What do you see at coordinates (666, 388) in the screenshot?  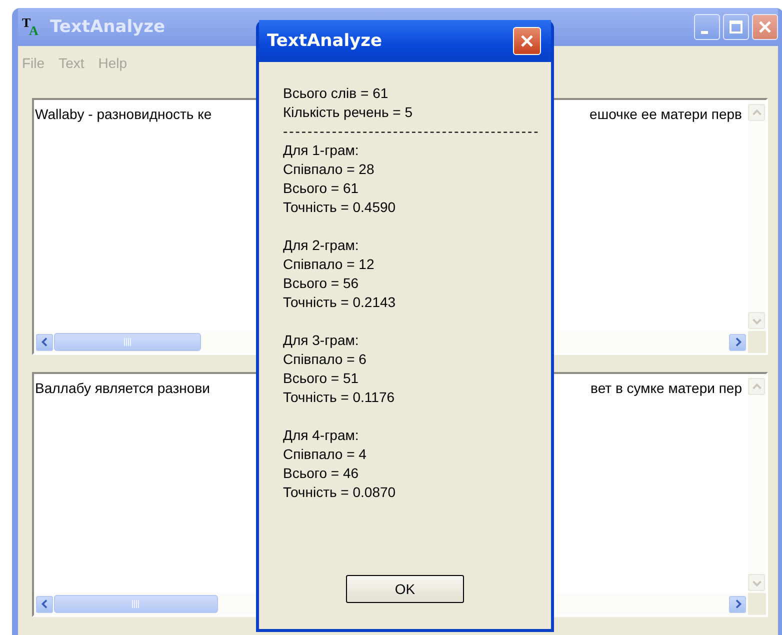 I see `text-content: вет в сумке матери пер` at bounding box center [666, 388].